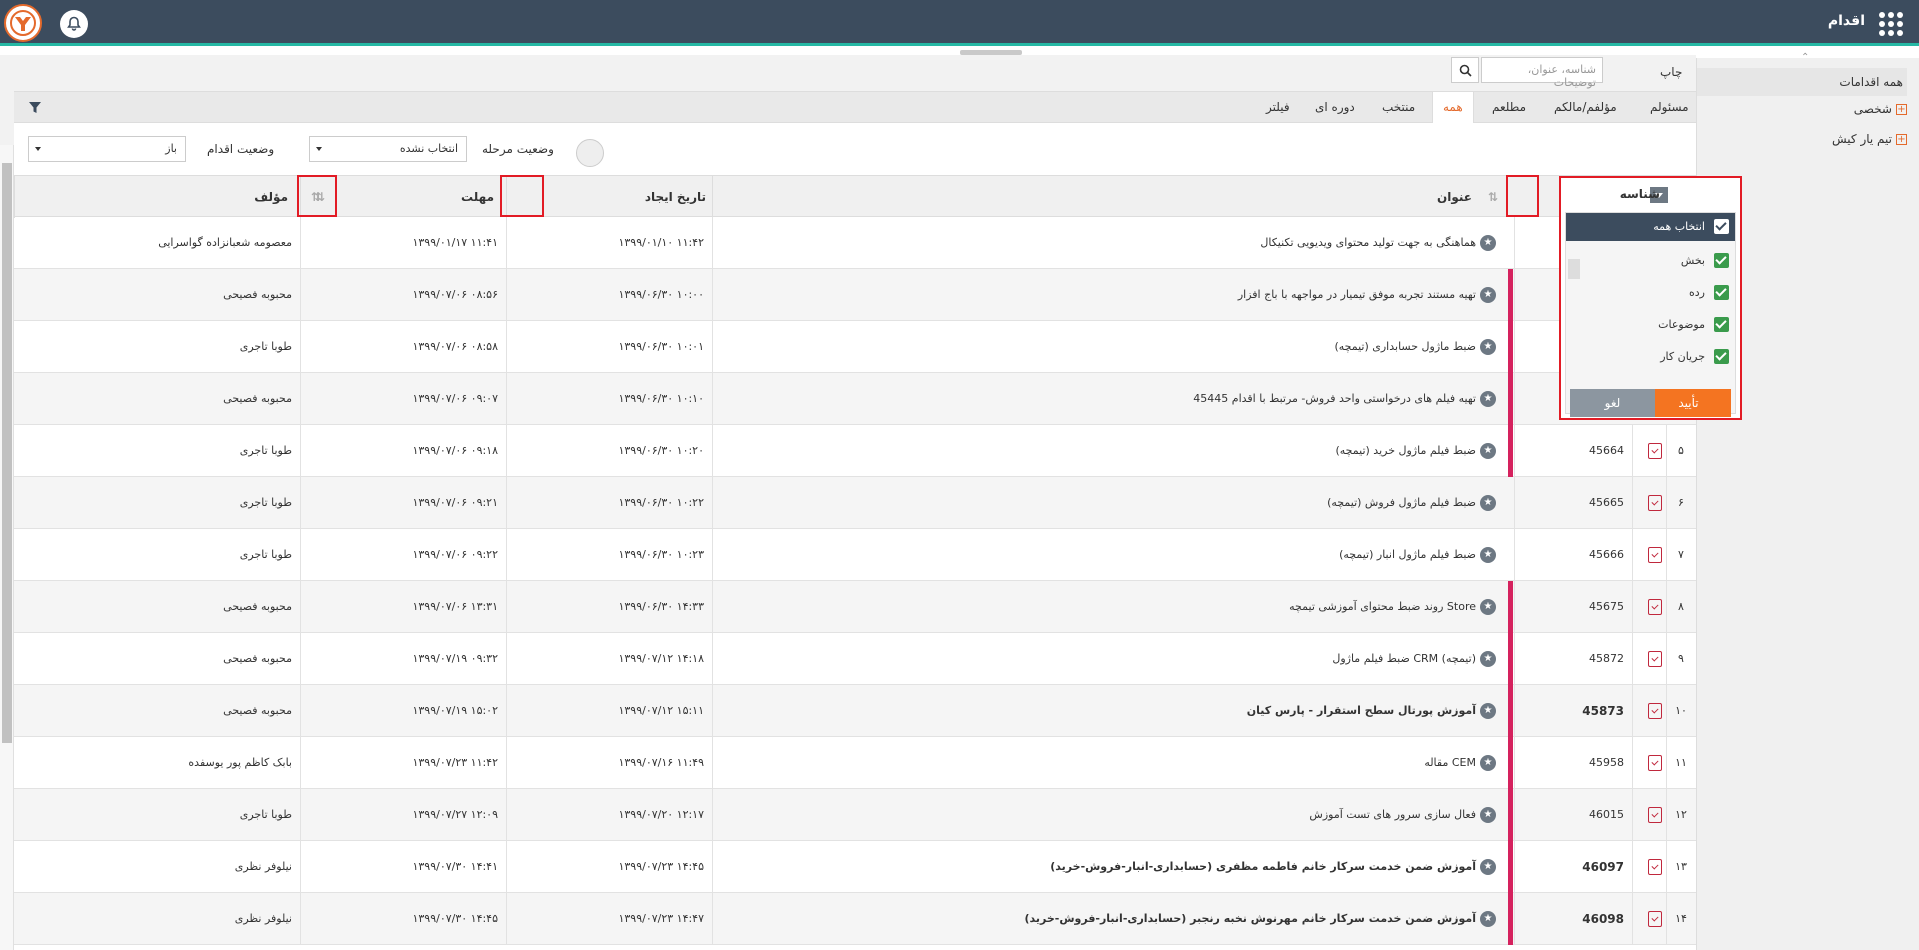  Describe the element at coordinates (107, 149) in the screenshot. I see `action-status-select: باز` at that location.